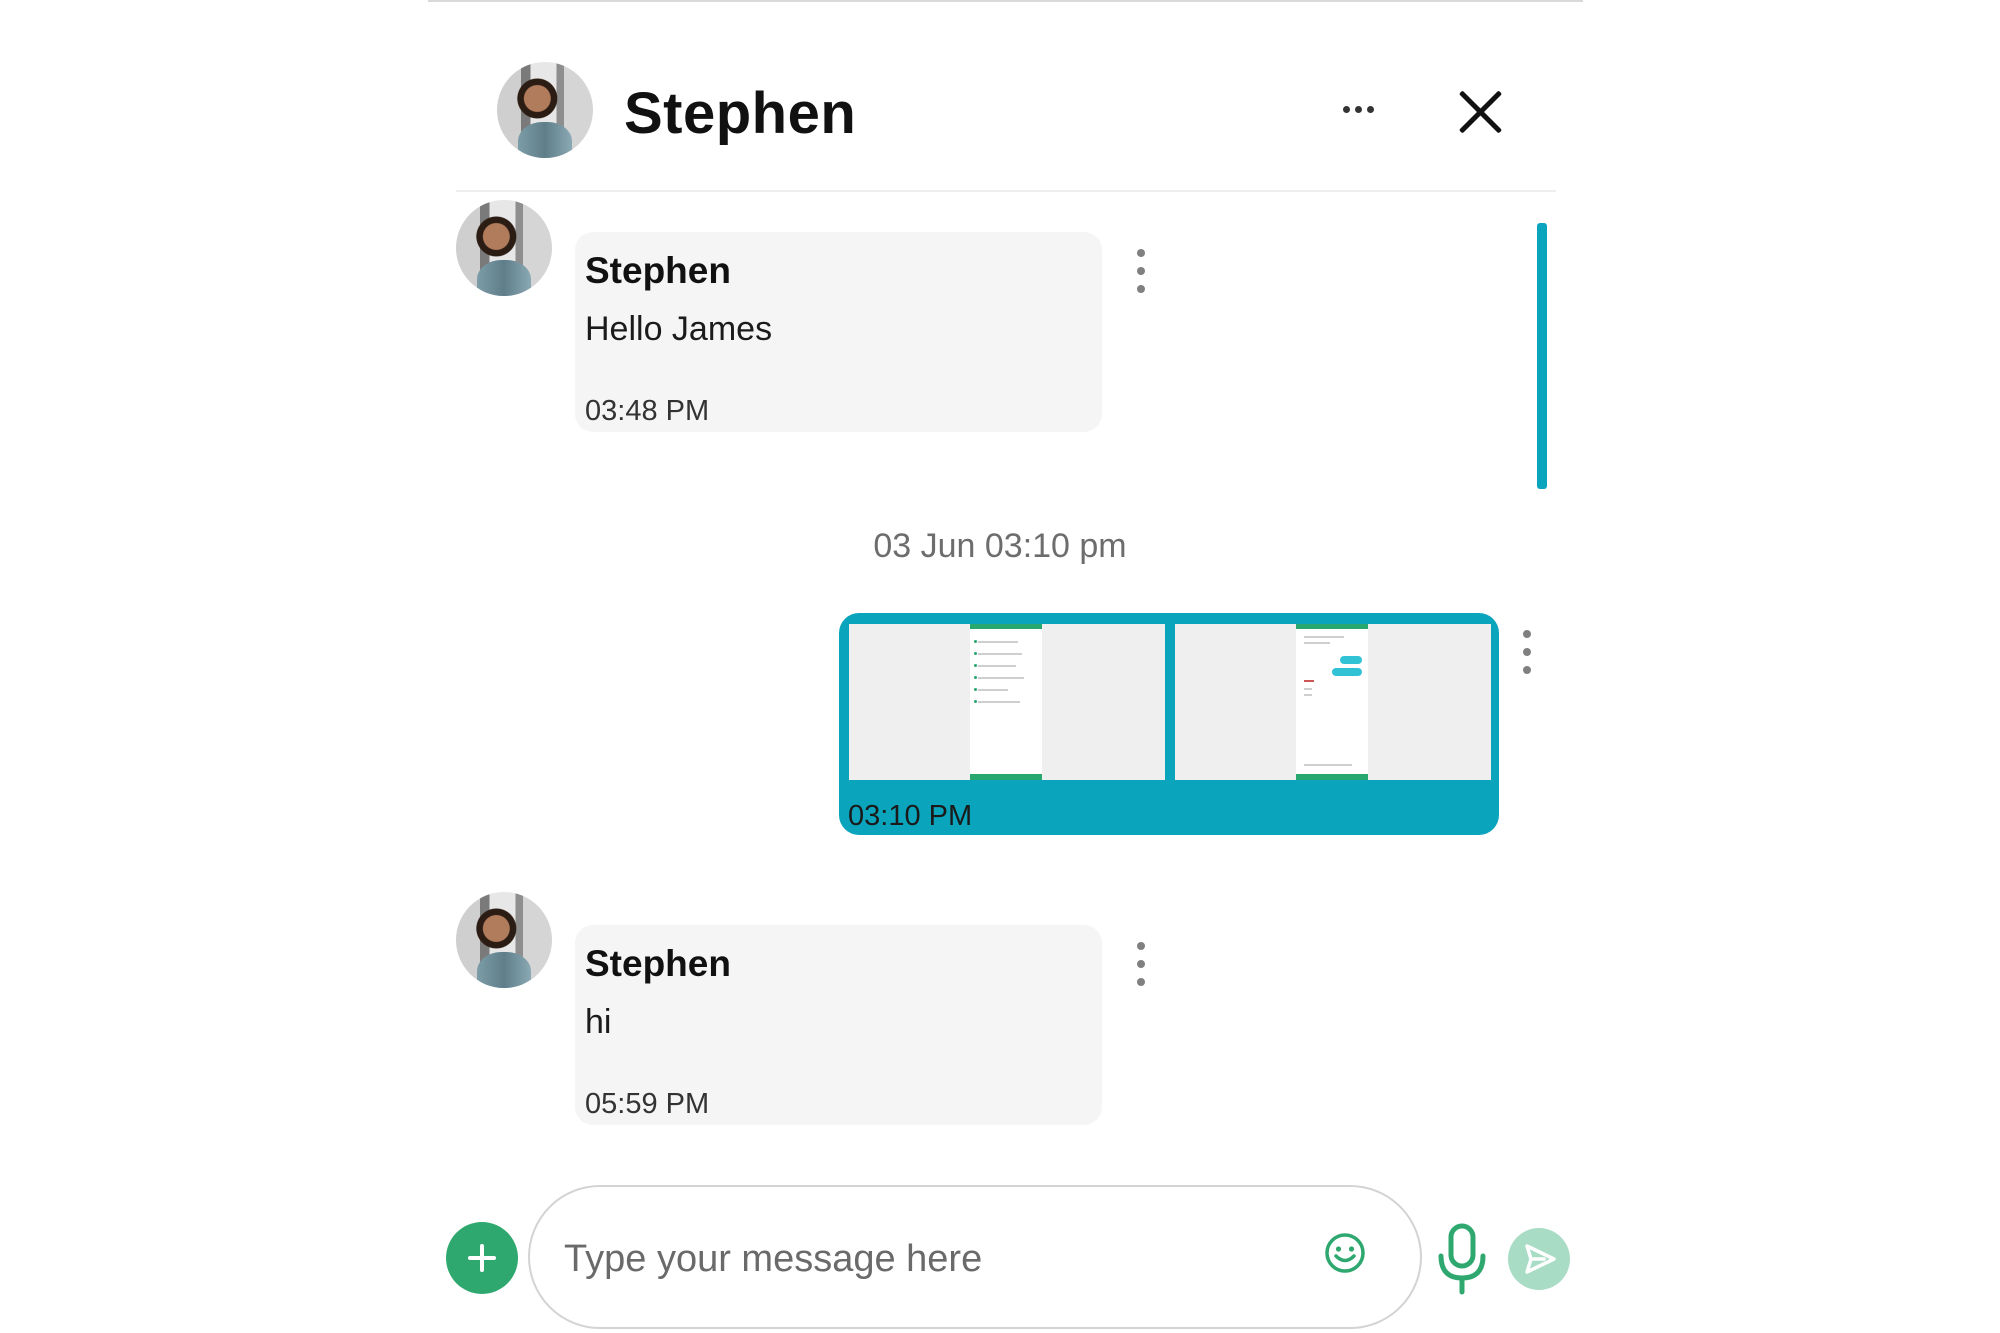  Describe the element at coordinates (838, 1025) in the screenshot. I see `message-bubble: Stephen hi 05:59 PM` at that location.